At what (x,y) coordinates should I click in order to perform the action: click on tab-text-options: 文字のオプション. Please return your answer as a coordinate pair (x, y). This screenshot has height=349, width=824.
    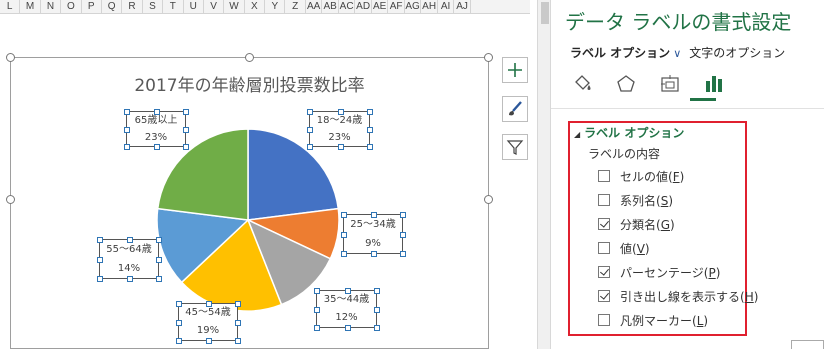
    Looking at the image, I should click on (737, 52).